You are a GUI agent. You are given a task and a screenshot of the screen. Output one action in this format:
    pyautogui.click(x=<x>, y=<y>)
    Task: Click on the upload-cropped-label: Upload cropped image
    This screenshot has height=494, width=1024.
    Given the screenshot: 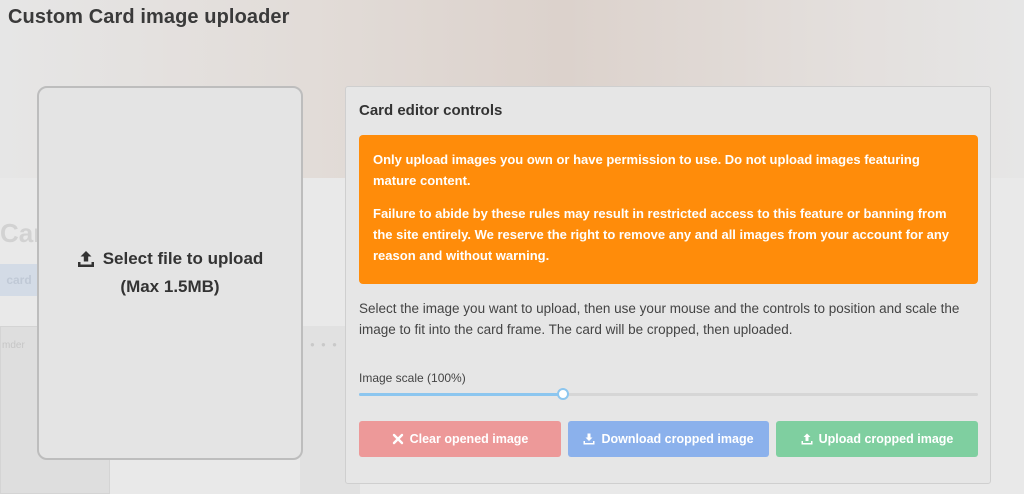 What is the action you would take?
    pyautogui.click(x=886, y=439)
    